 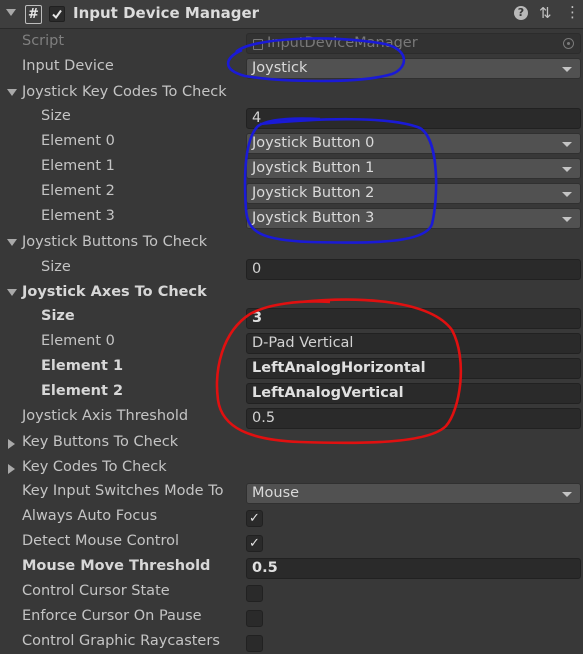 What do you see at coordinates (114, 292) in the screenshot?
I see `joystick-axes-label: Joystick Axes To Check` at bounding box center [114, 292].